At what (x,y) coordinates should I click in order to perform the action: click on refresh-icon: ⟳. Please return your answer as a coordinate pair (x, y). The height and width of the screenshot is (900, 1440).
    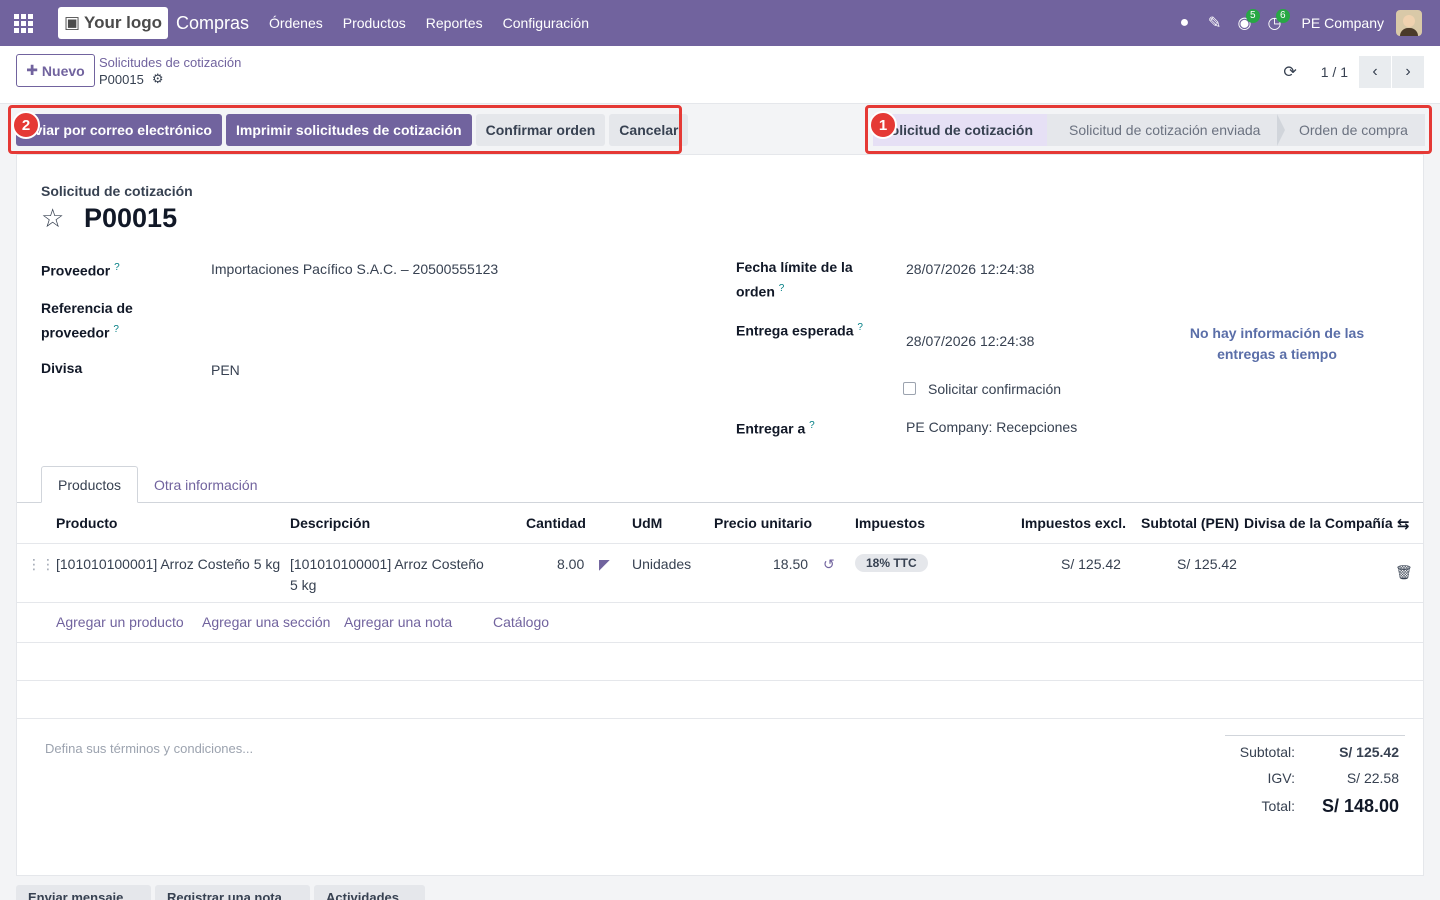
    Looking at the image, I should click on (1289, 72).